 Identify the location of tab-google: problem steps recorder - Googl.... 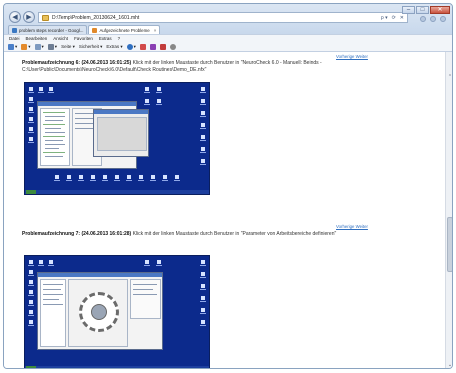
(48, 29).